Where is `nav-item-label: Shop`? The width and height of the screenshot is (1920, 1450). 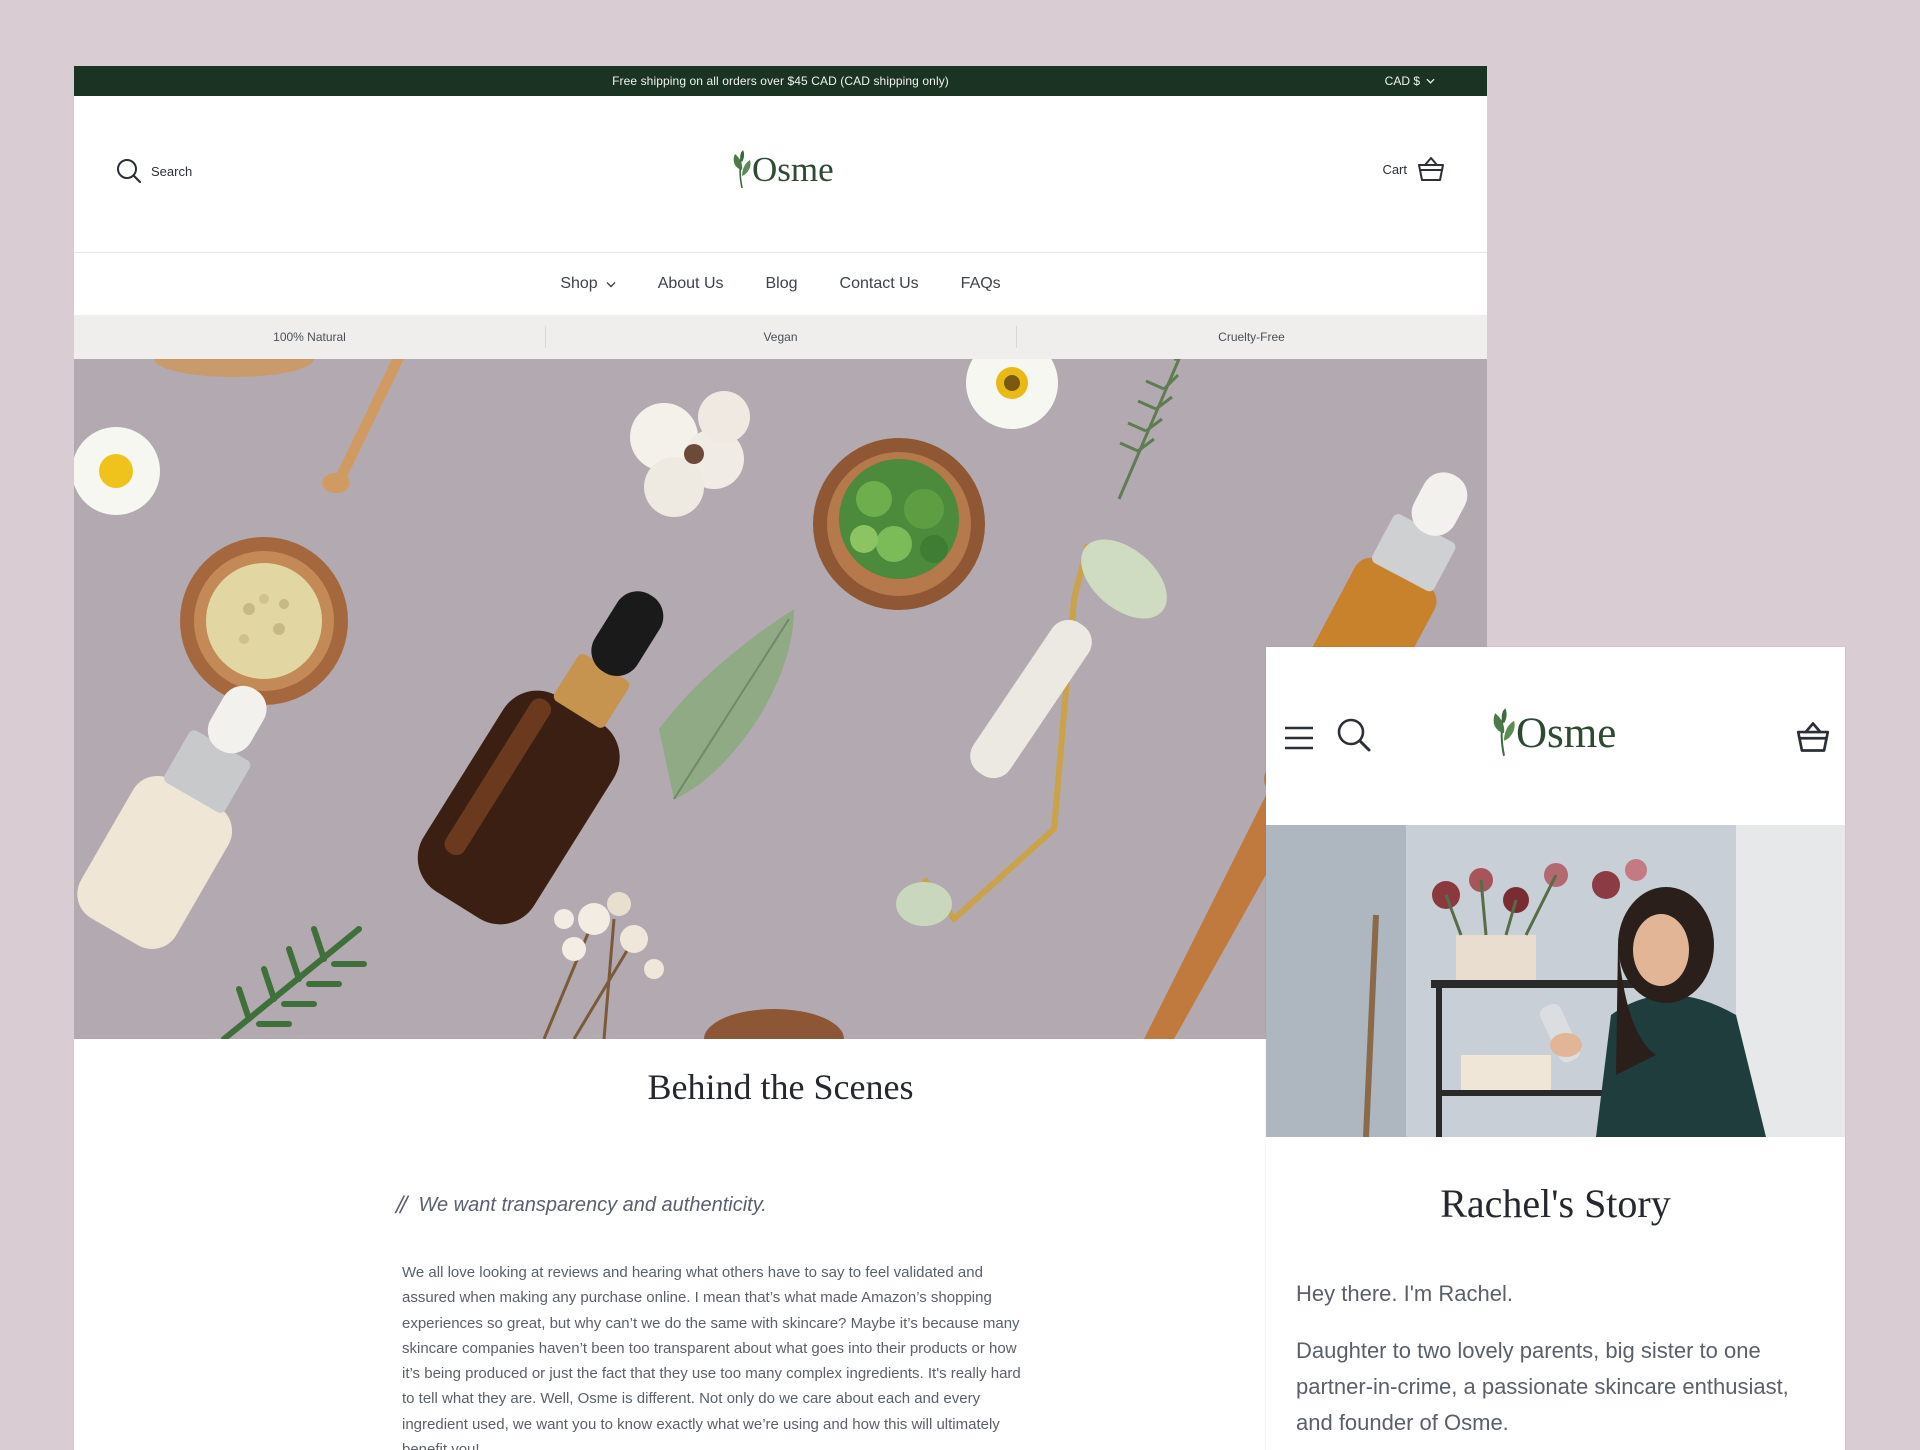 nav-item-label: Shop is located at coordinates (579, 283).